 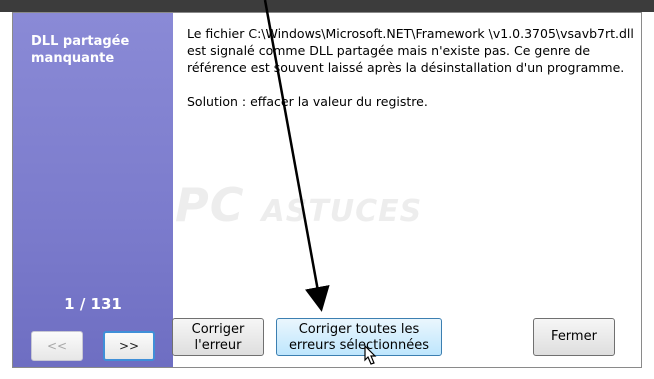 I want to click on close-button: Fermer, so click(x=574, y=337).